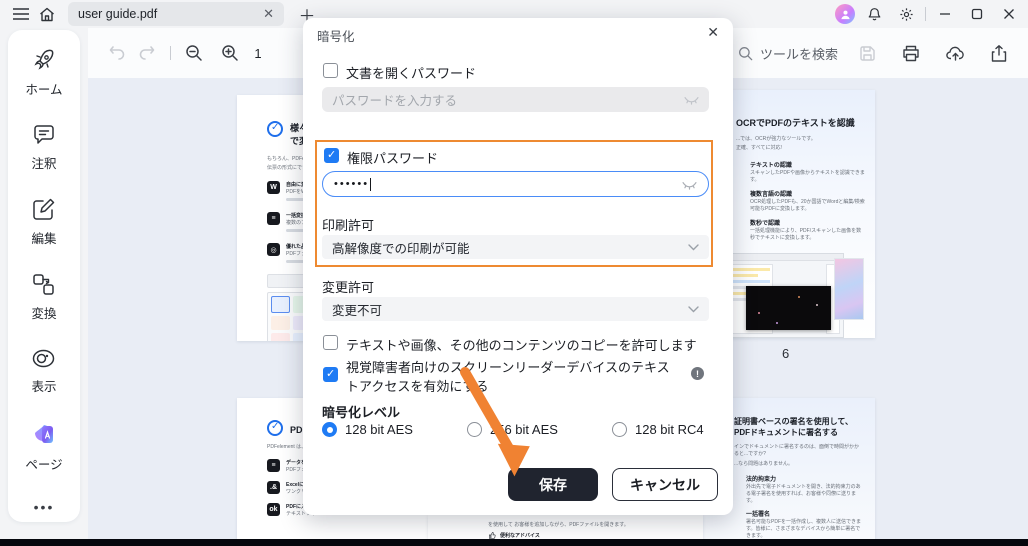 The height and width of the screenshot is (546, 1028). Describe the element at coordinates (44, 314) in the screenshot. I see `sidebar-label-convert: 変換` at that location.